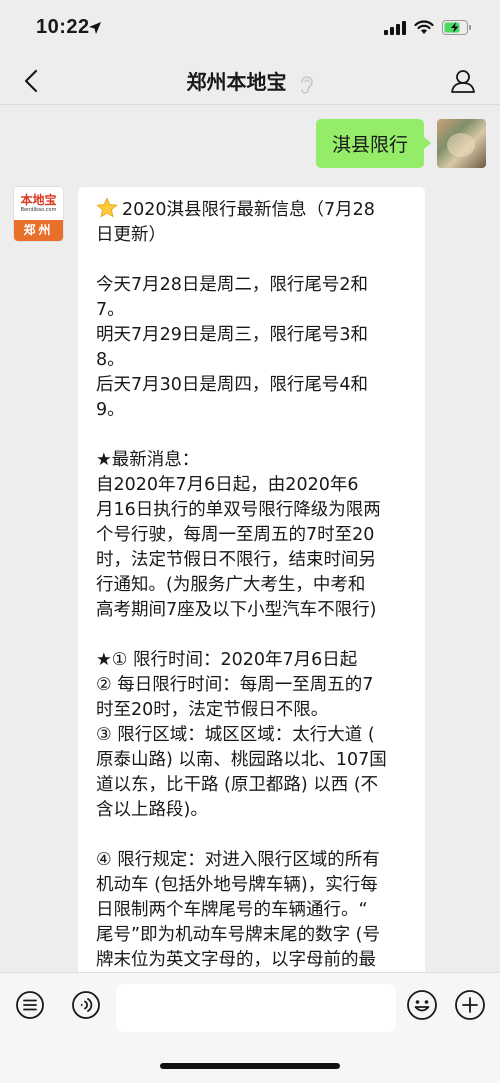 This screenshot has width=500, height=1083. What do you see at coordinates (63, 27) in the screenshot?
I see `status-time: 10:22` at bounding box center [63, 27].